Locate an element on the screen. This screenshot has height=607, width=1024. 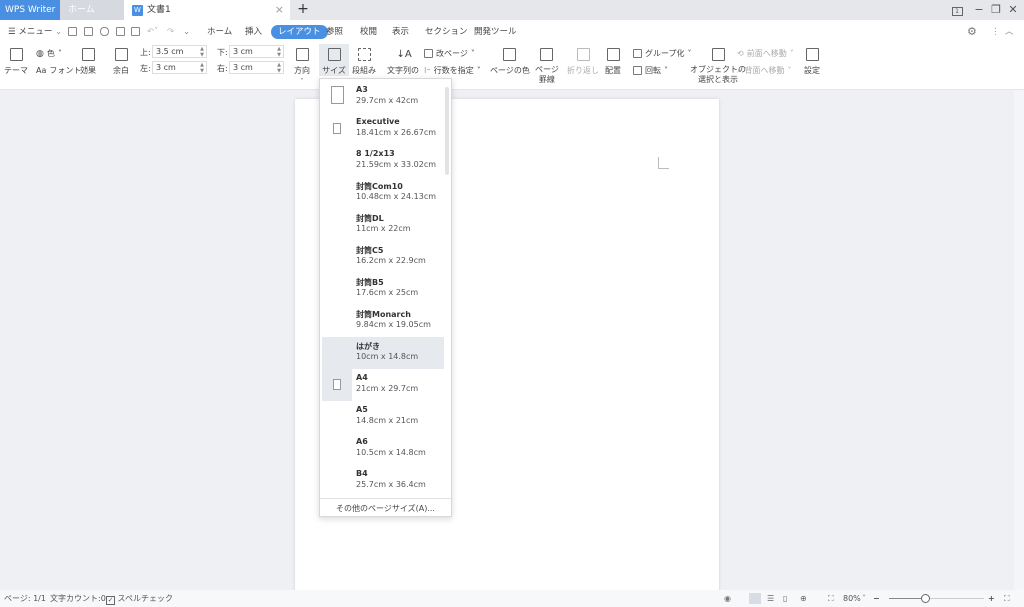
web-view-icon: ⊕ is located at coordinates (803, 598).